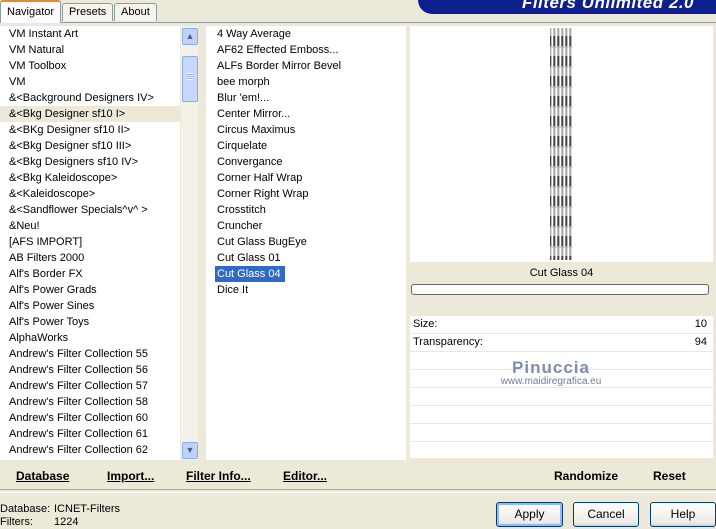 This screenshot has height=529, width=716. I want to click on category-item: &Neu!, so click(90, 226).